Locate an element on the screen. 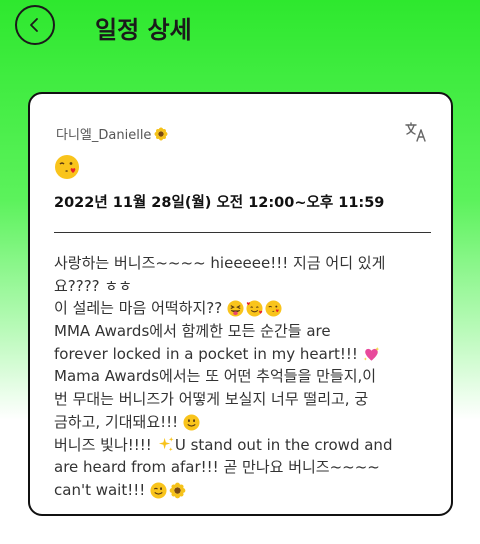 Image resolution: width=480 pixels, height=544 pixels. sparkling-heart-icon is located at coordinates (371, 353).